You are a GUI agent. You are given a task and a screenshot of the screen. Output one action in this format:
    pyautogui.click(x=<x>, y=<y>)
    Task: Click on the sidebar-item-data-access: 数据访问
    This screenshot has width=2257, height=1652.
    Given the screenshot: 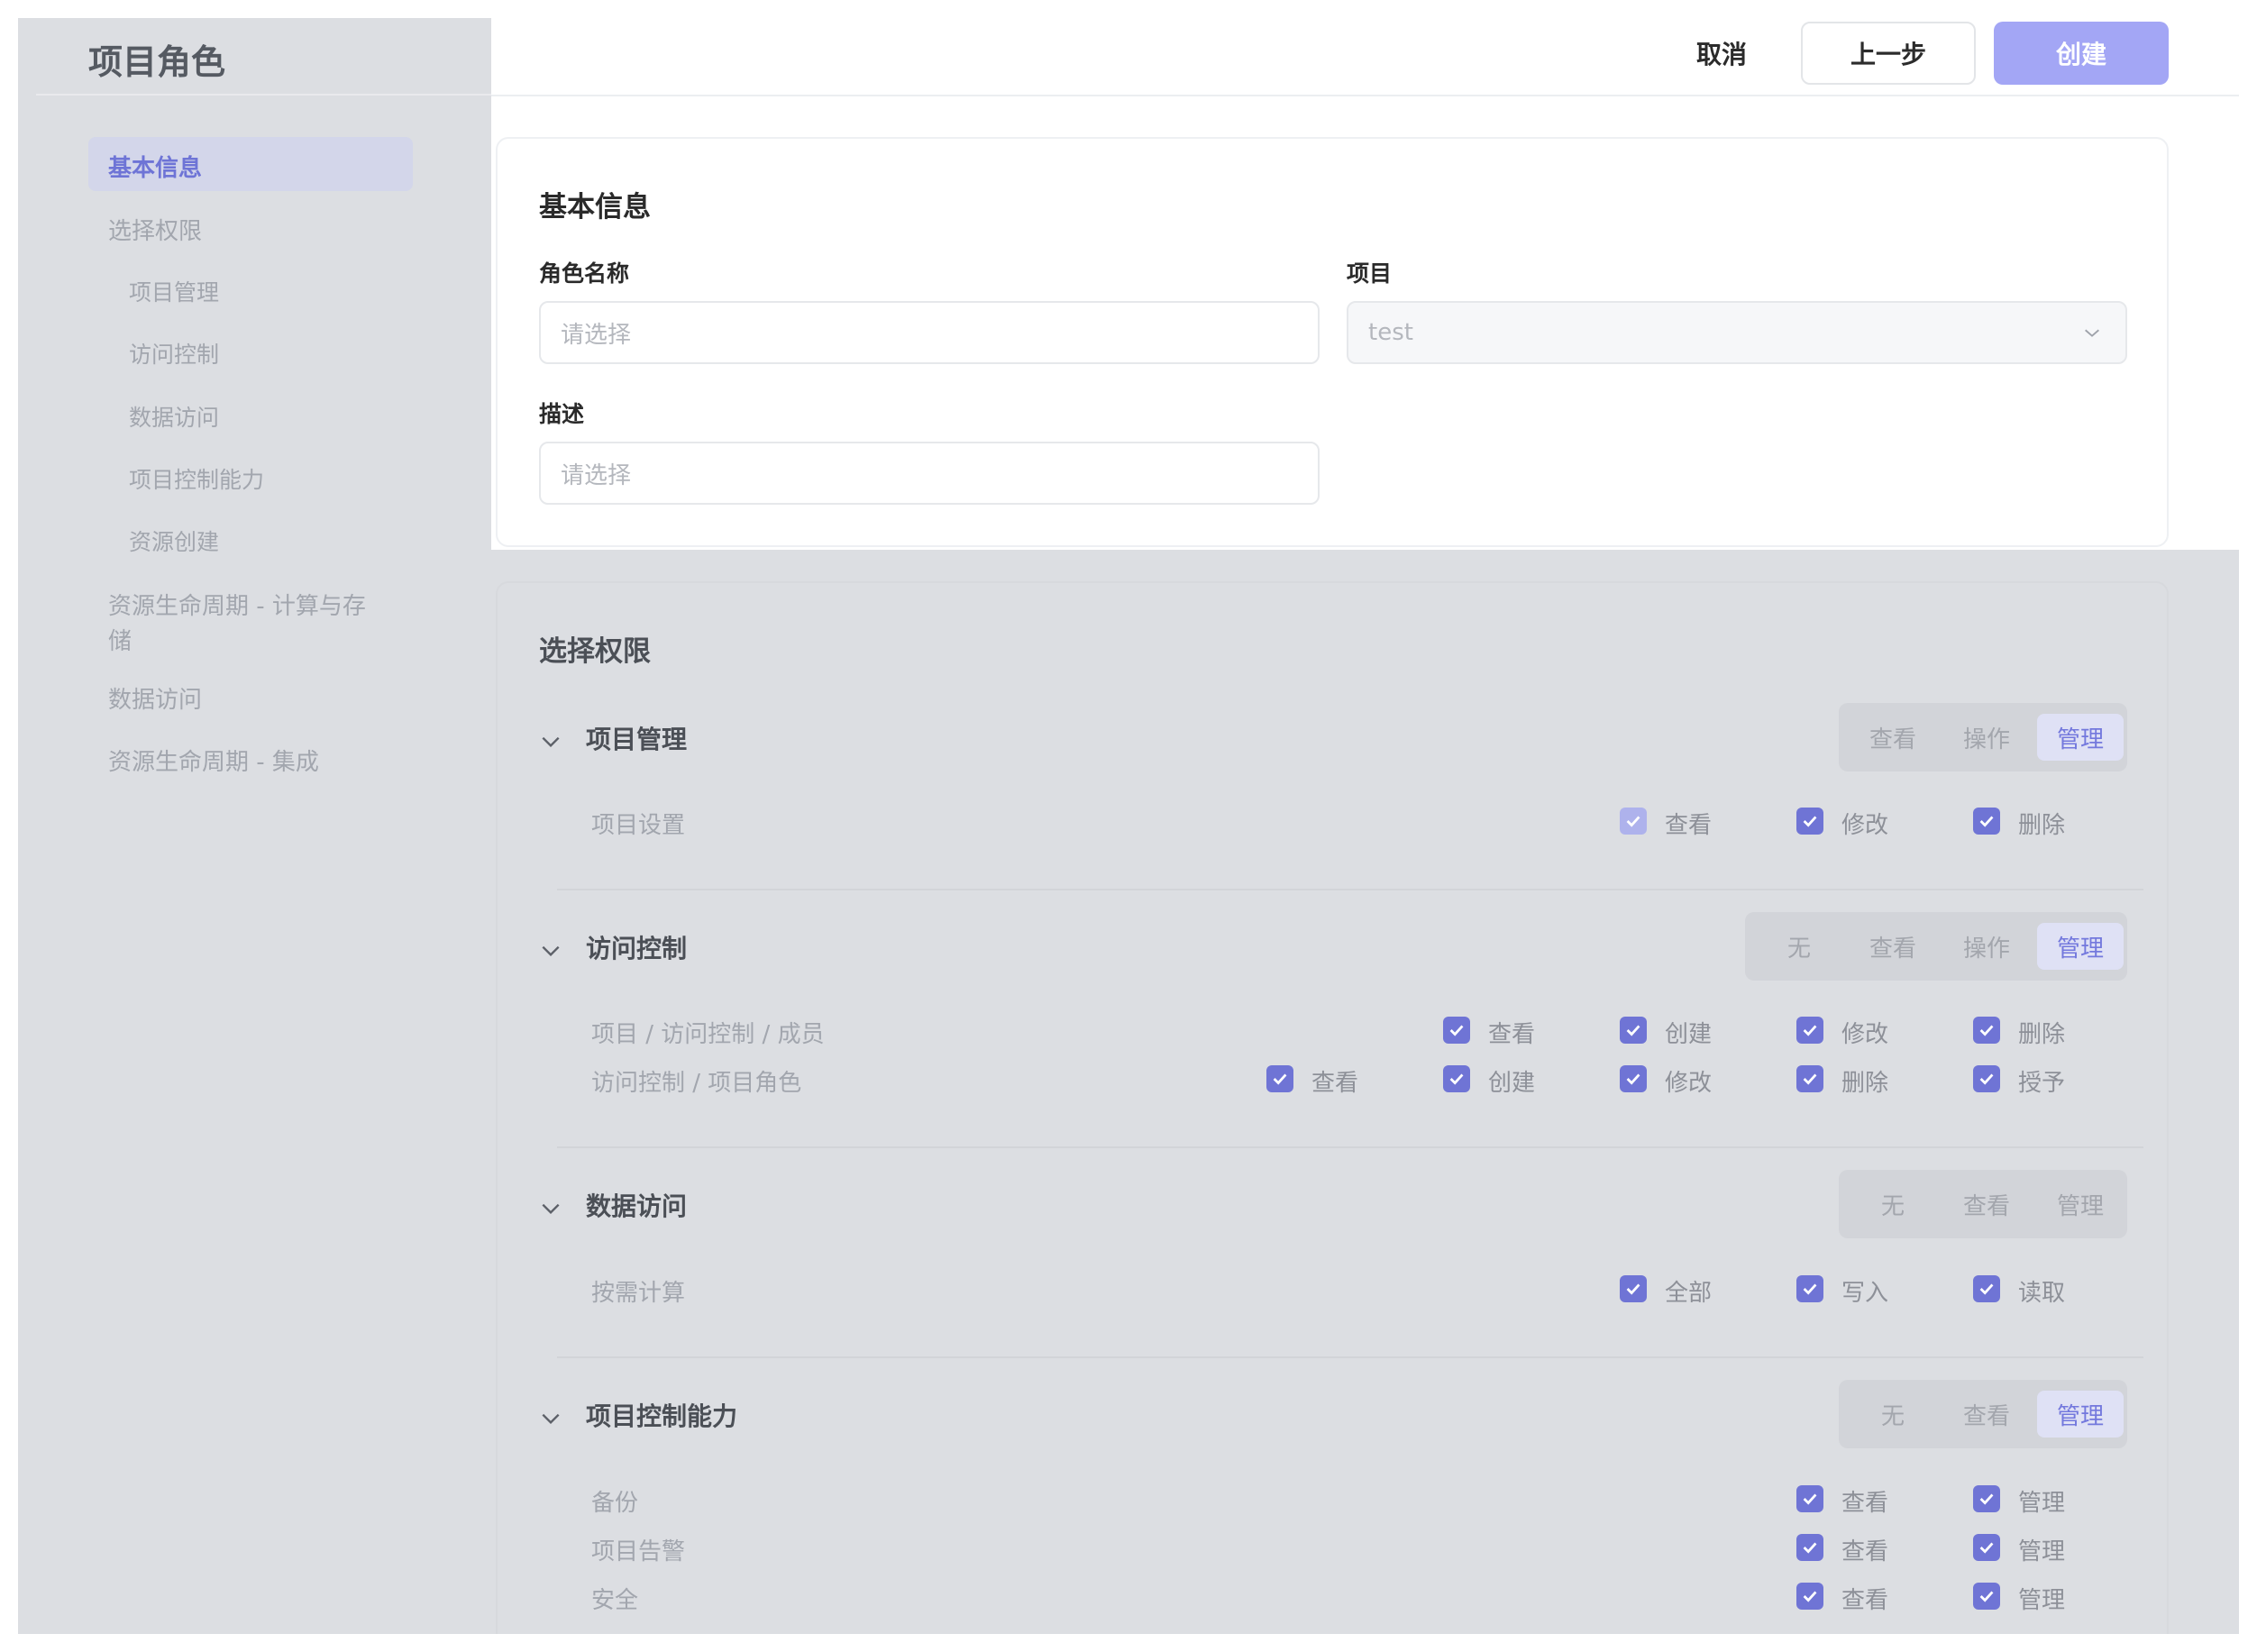 What is the action you would take?
    pyautogui.click(x=155, y=698)
    